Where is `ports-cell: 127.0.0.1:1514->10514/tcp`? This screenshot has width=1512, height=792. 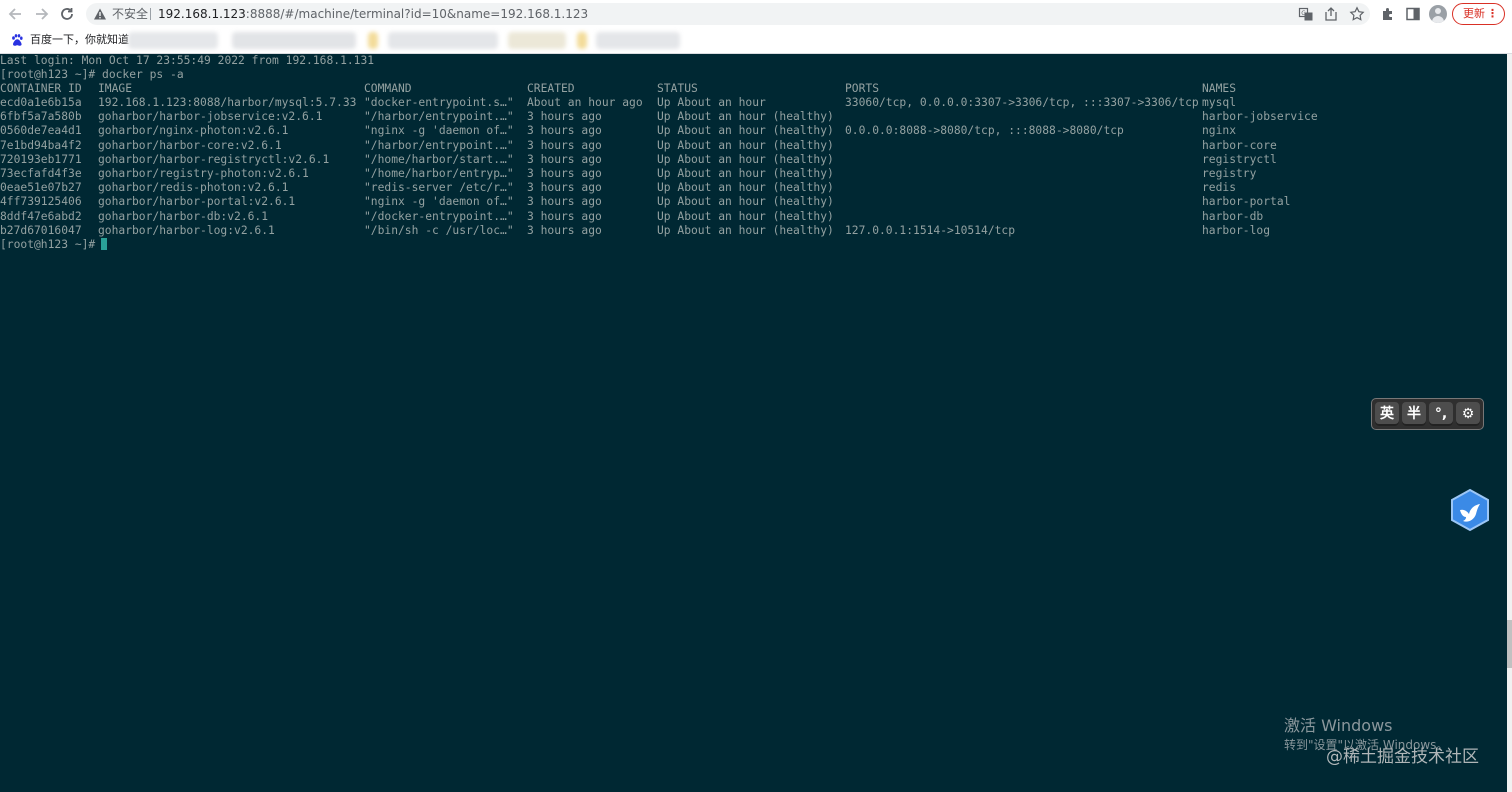
ports-cell: 127.0.0.1:1514->10514/tcp is located at coordinates (930, 230).